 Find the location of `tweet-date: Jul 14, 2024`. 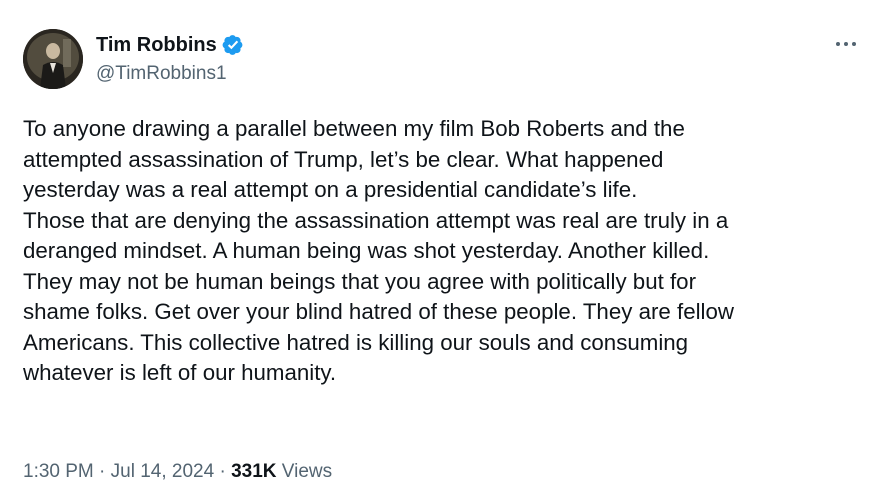

tweet-date: Jul 14, 2024 is located at coordinates (163, 471).